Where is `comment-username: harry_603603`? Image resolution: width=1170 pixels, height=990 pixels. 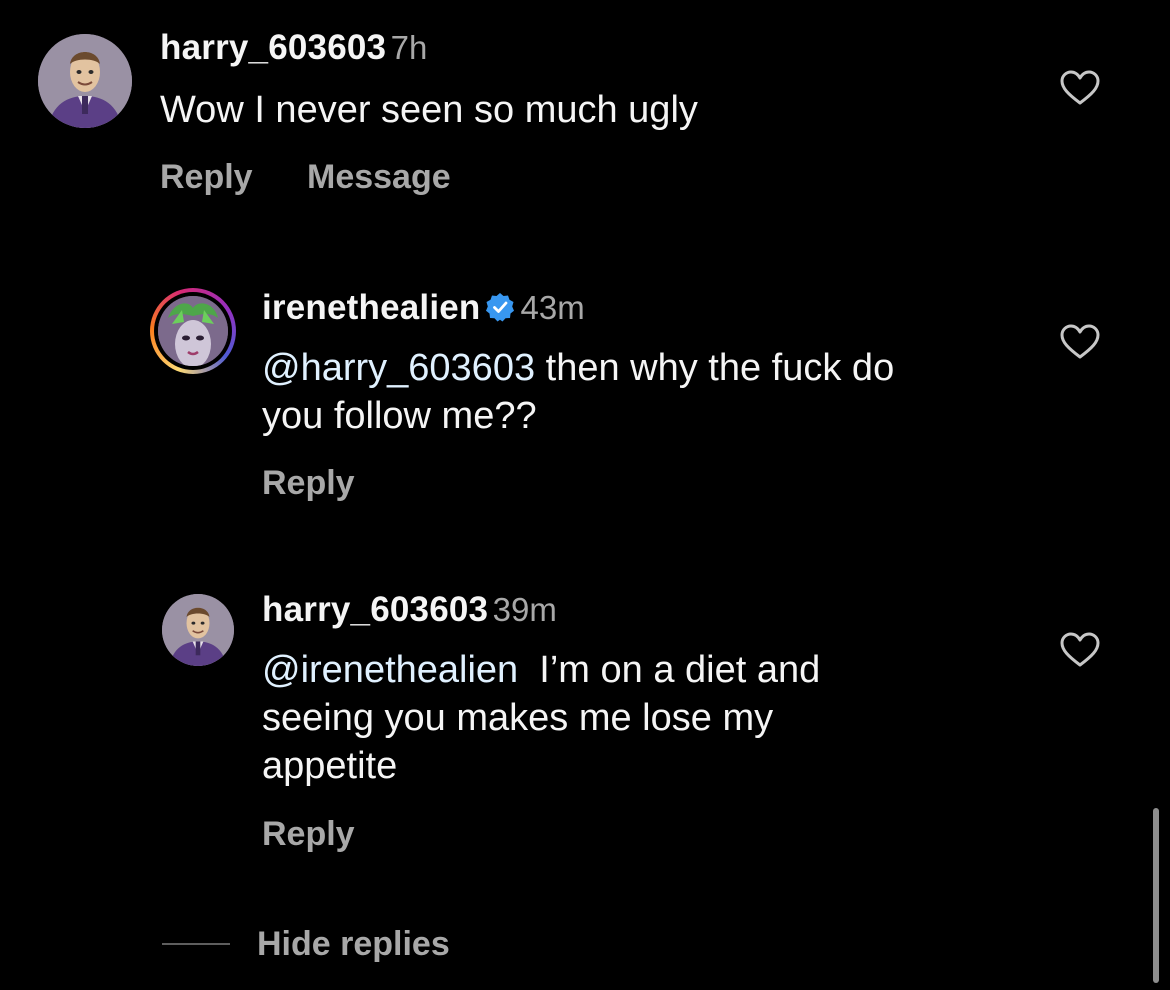
comment-username: harry_603603 is located at coordinates (273, 47).